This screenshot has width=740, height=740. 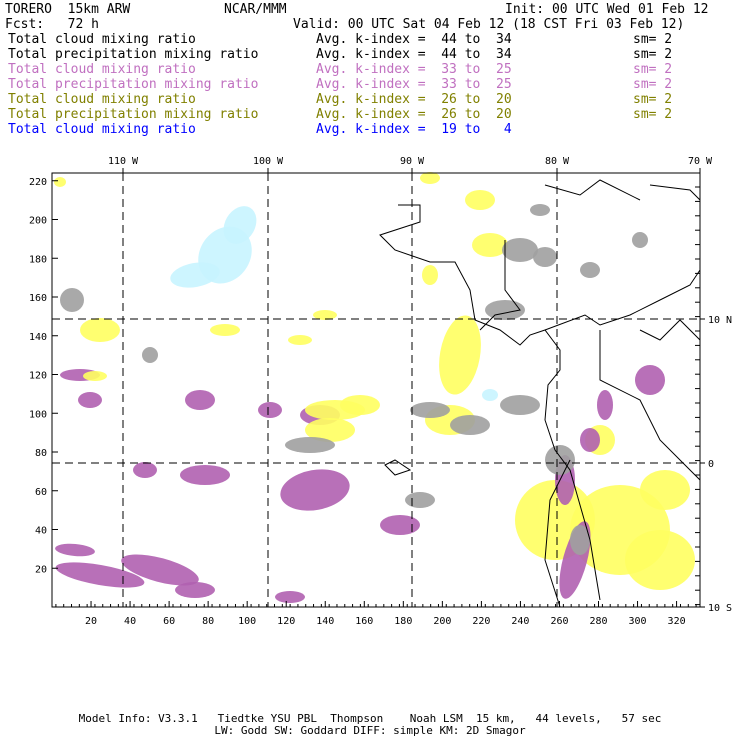 I want to click on y-tick-label: 220, so click(x=38, y=182).